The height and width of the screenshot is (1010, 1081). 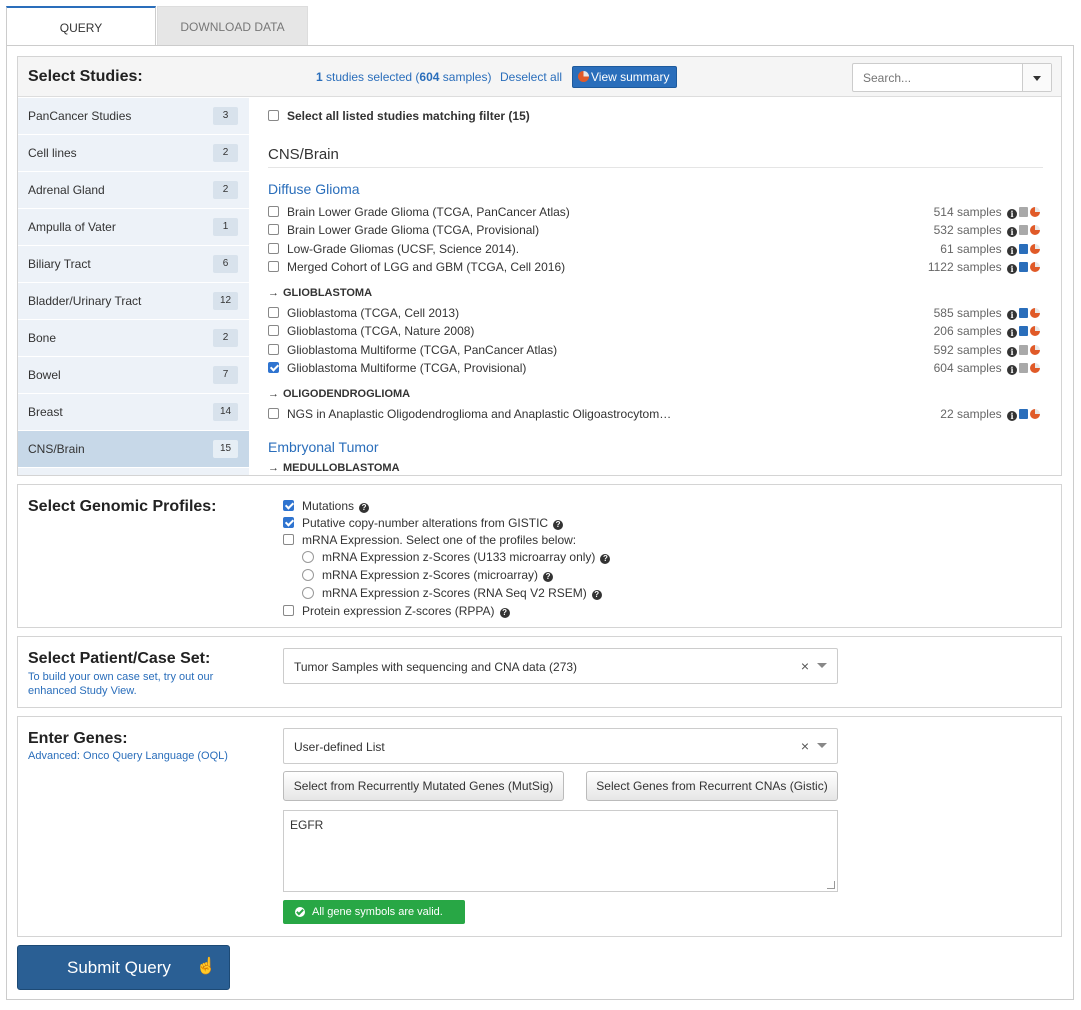 What do you see at coordinates (308, 557) in the screenshot?
I see `mrna-u133-radio` at bounding box center [308, 557].